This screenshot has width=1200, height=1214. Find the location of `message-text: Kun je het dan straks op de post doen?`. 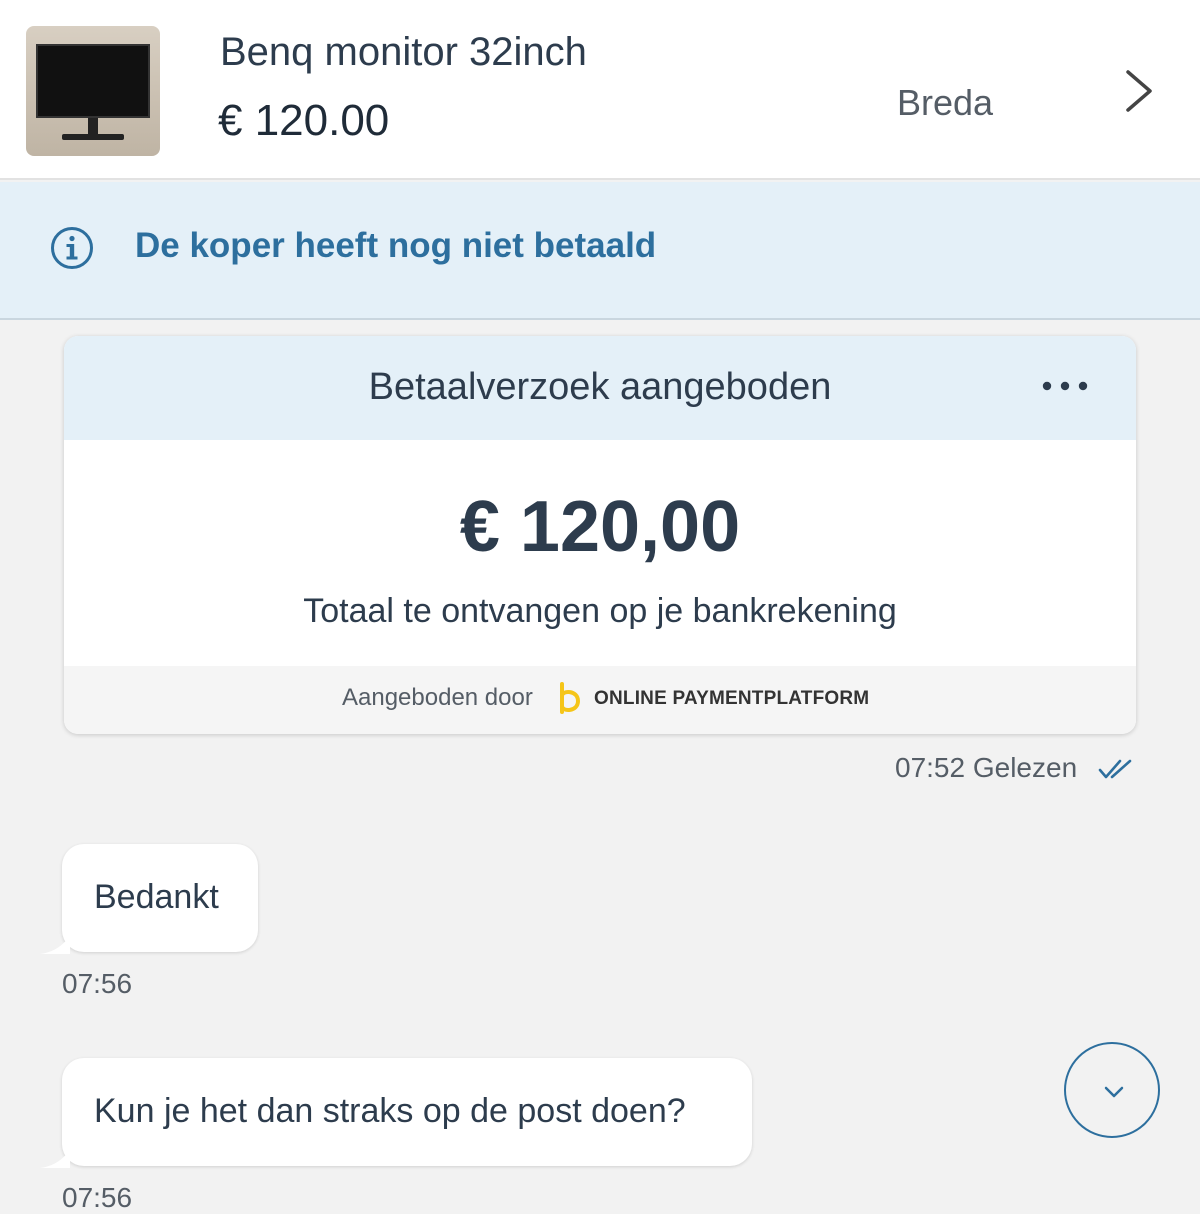

message-text: Kun je het dan straks op de post doen? is located at coordinates (390, 1111).